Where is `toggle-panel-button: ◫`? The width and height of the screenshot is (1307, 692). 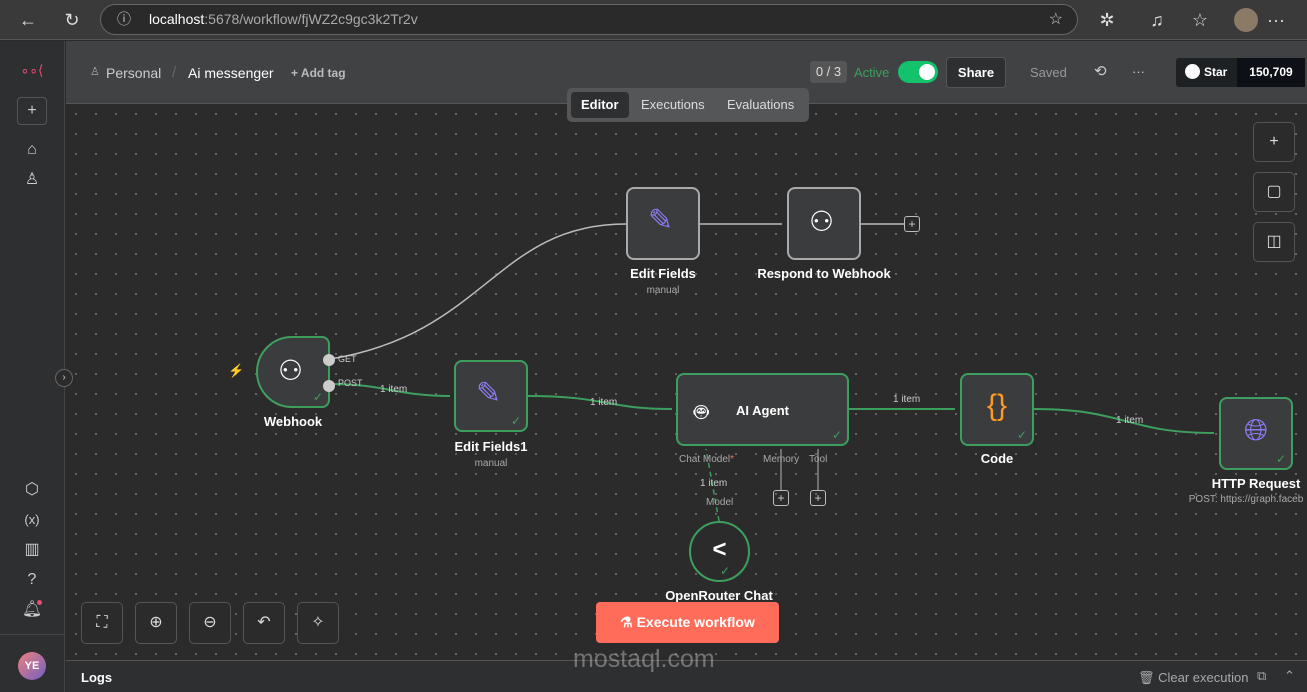
toggle-panel-button: ◫ is located at coordinates (1274, 242).